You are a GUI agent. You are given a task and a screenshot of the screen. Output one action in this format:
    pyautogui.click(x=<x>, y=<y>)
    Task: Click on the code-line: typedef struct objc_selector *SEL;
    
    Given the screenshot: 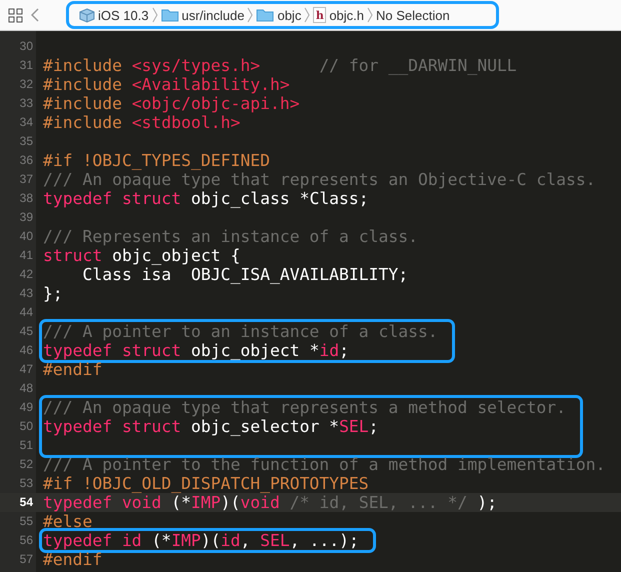 What is the action you would take?
    pyautogui.click(x=211, y=426)
    